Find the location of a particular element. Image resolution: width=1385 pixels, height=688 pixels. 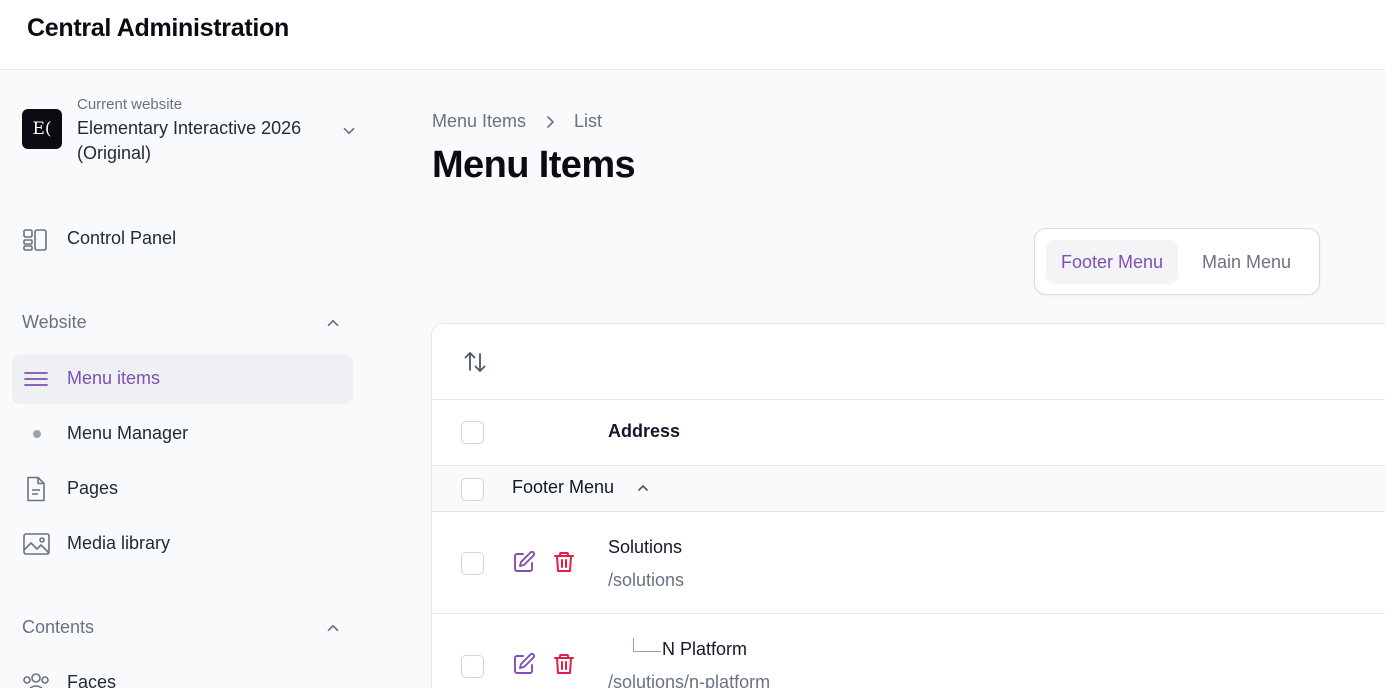

sidebar-item-label: Faces is located at coordinates (92, 680).